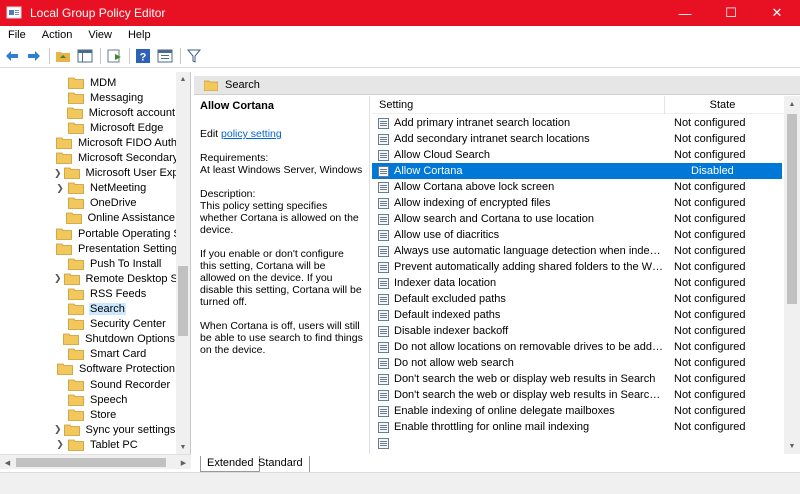  What do you see at coordinates (281, 464) in the screenshot?
I see `tab-standard: Standard` at bounding box center [281, 464].